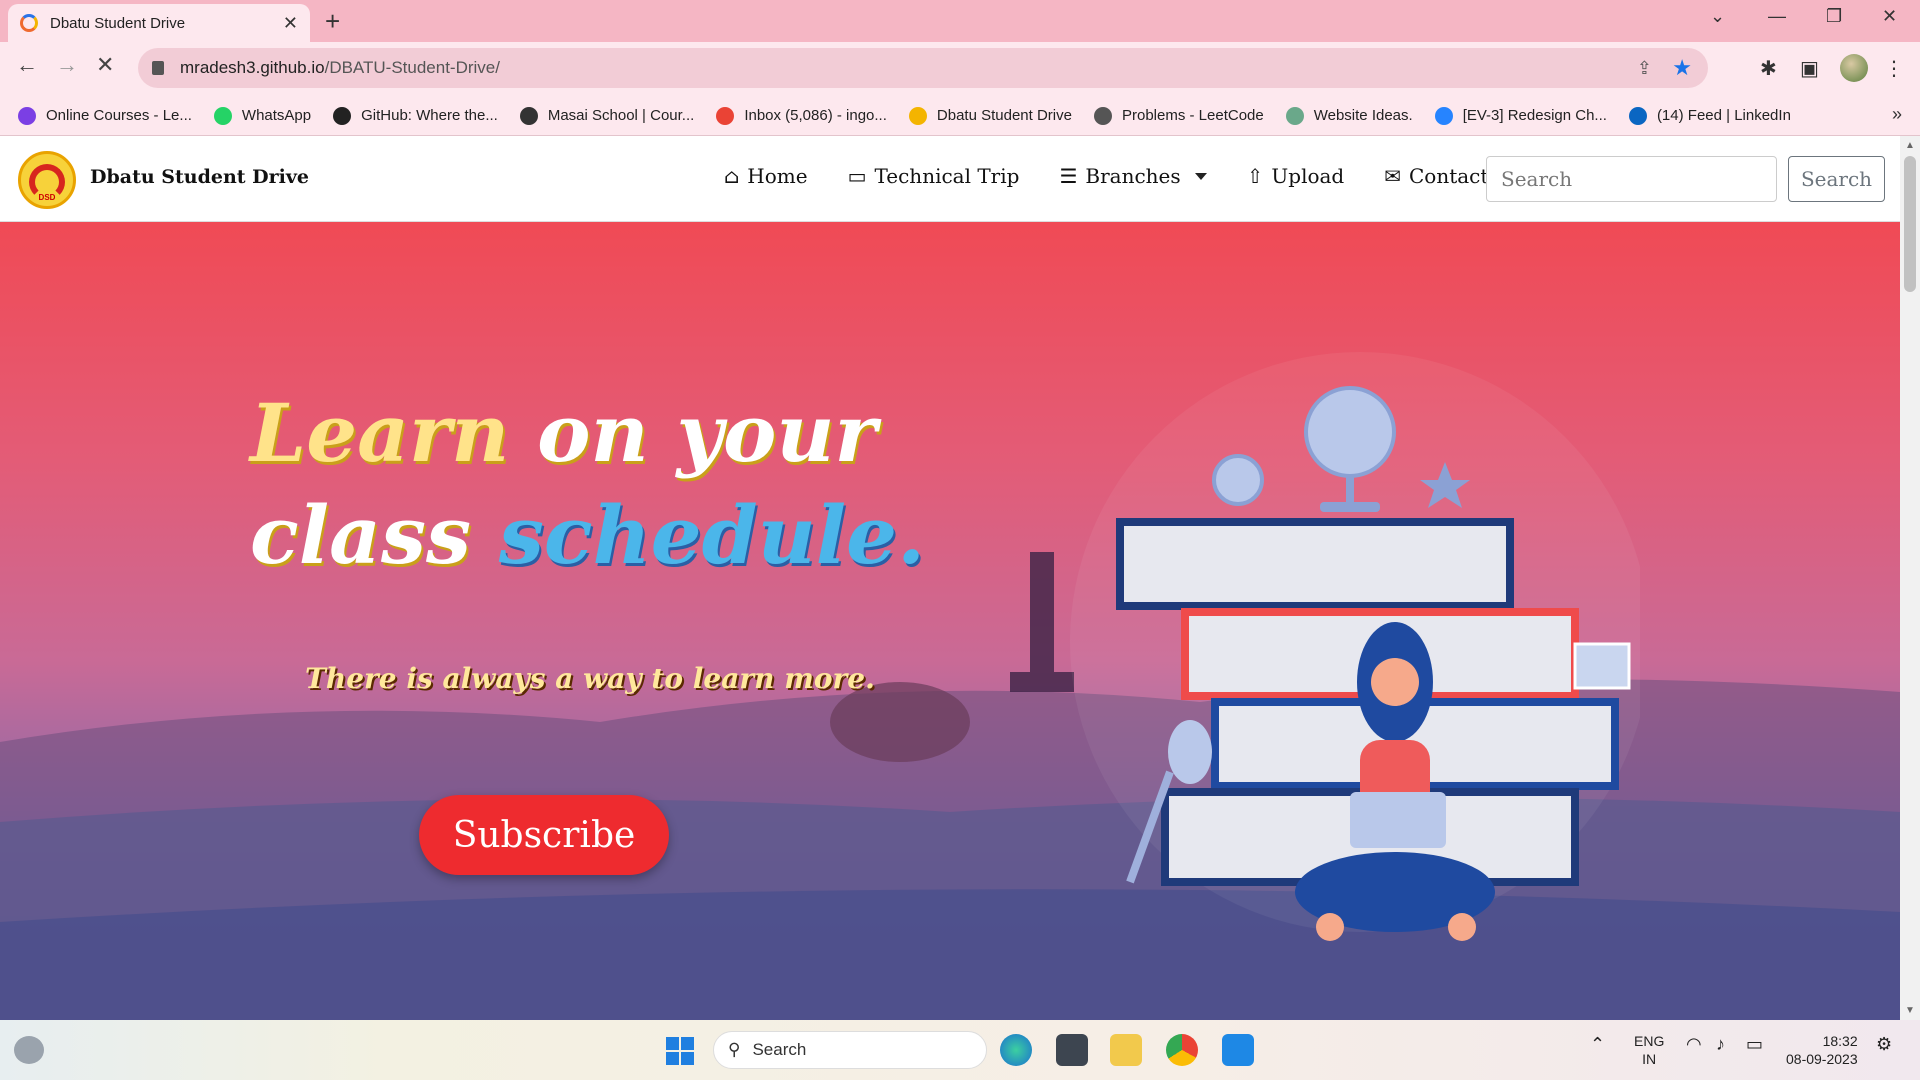  What do you see at coordinates (1777, 16) in the screenshot?
I see `minimize-button: —` at bounding box center [1777, 16].